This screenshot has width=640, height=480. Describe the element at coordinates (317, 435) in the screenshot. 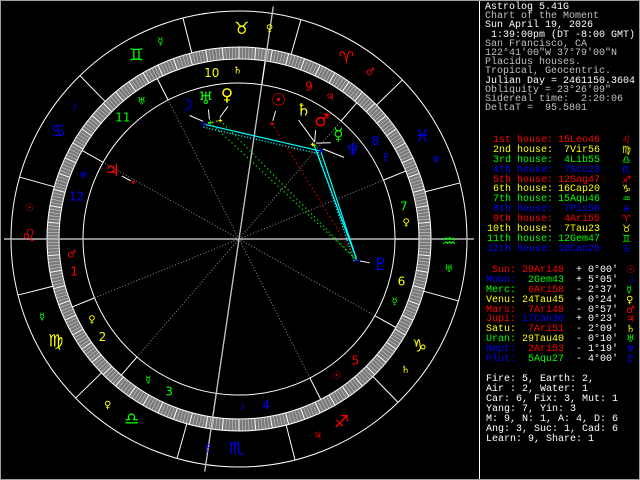

I see `sign-ruler-icon: ♃` at that location.